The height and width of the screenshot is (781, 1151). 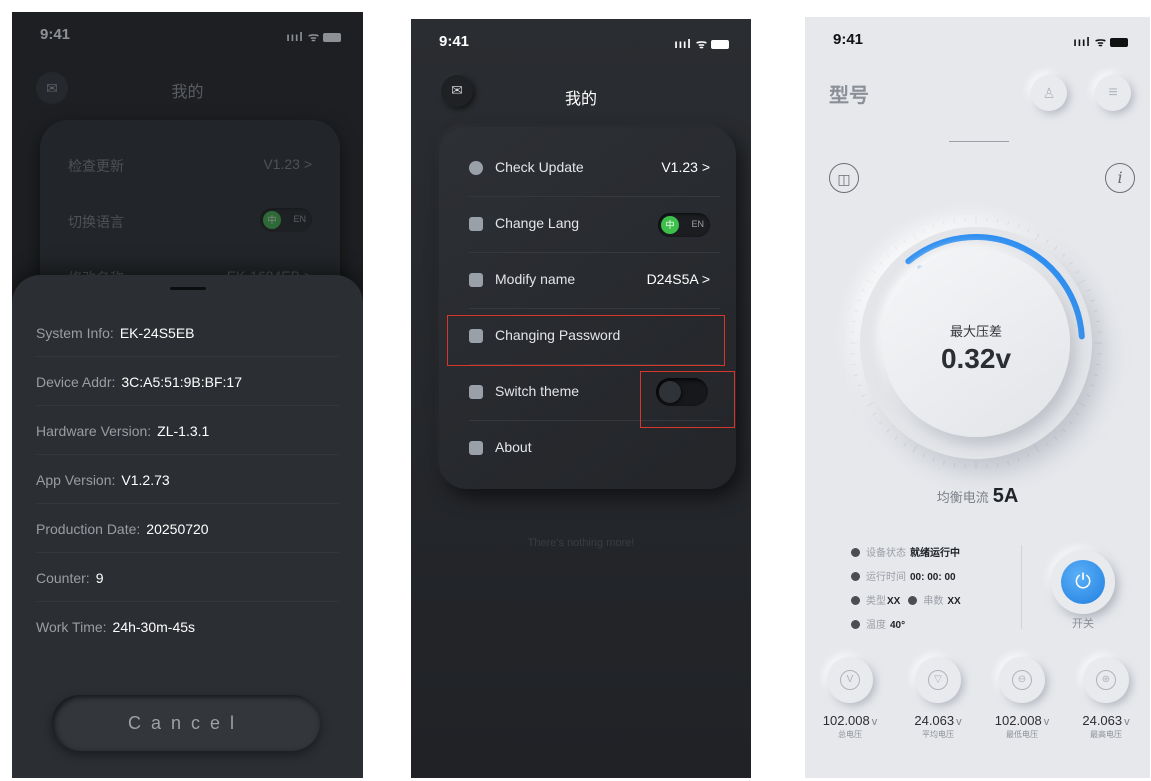 What do you see at coordinates (594, 225) in the screenshot?
I see `settings-row-change-lang: Change Lang 中 EN` at bounding box center [594, 225].